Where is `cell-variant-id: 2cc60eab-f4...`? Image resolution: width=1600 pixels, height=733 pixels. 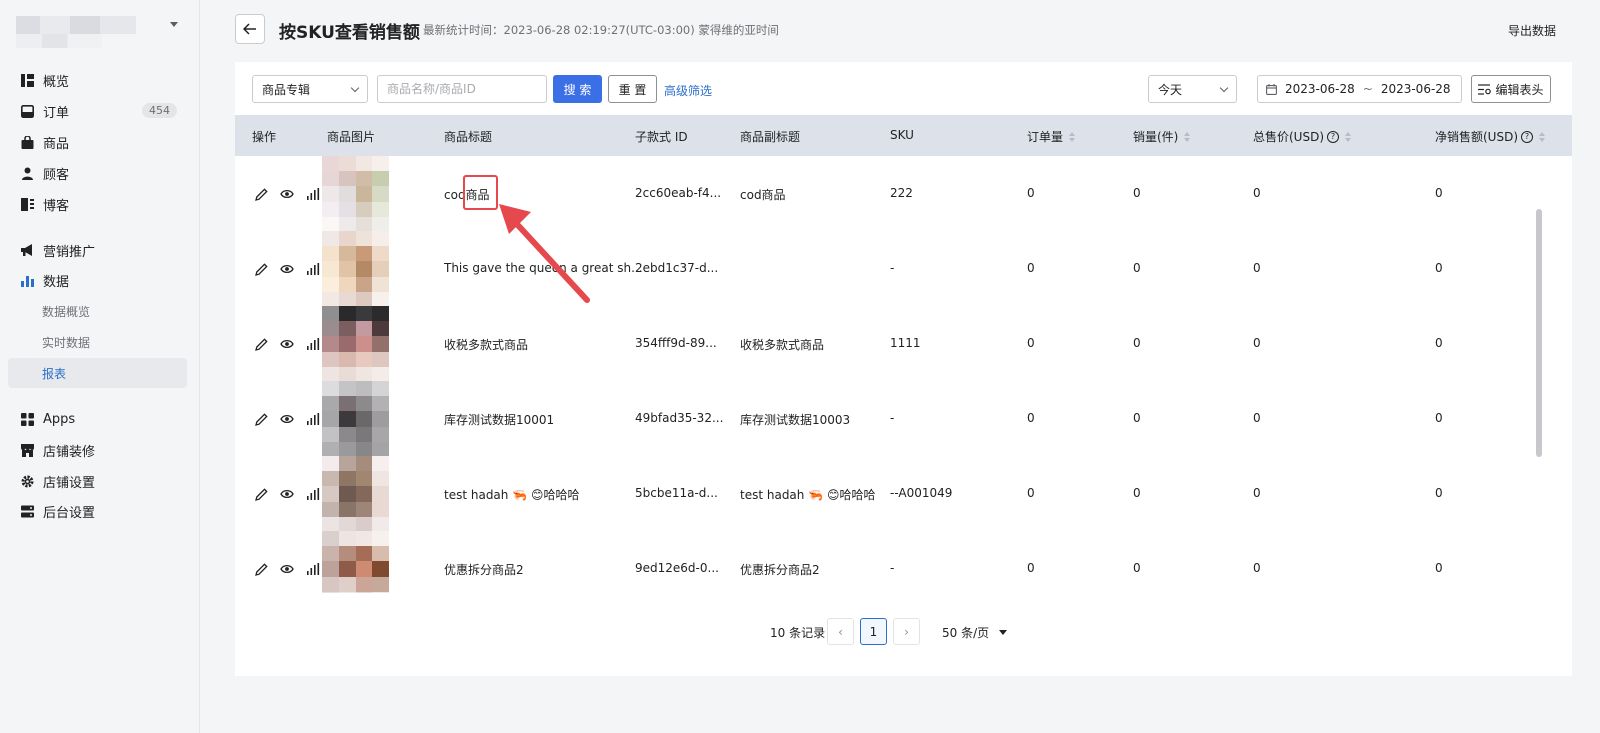 cell-variant-id: 2cc60eab-f4... is located at coordinates (678, 193).